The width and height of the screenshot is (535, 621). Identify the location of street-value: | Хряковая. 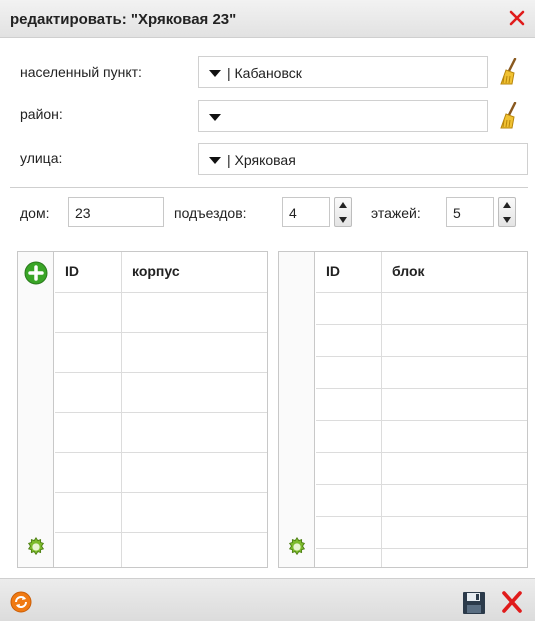
(261, 160).